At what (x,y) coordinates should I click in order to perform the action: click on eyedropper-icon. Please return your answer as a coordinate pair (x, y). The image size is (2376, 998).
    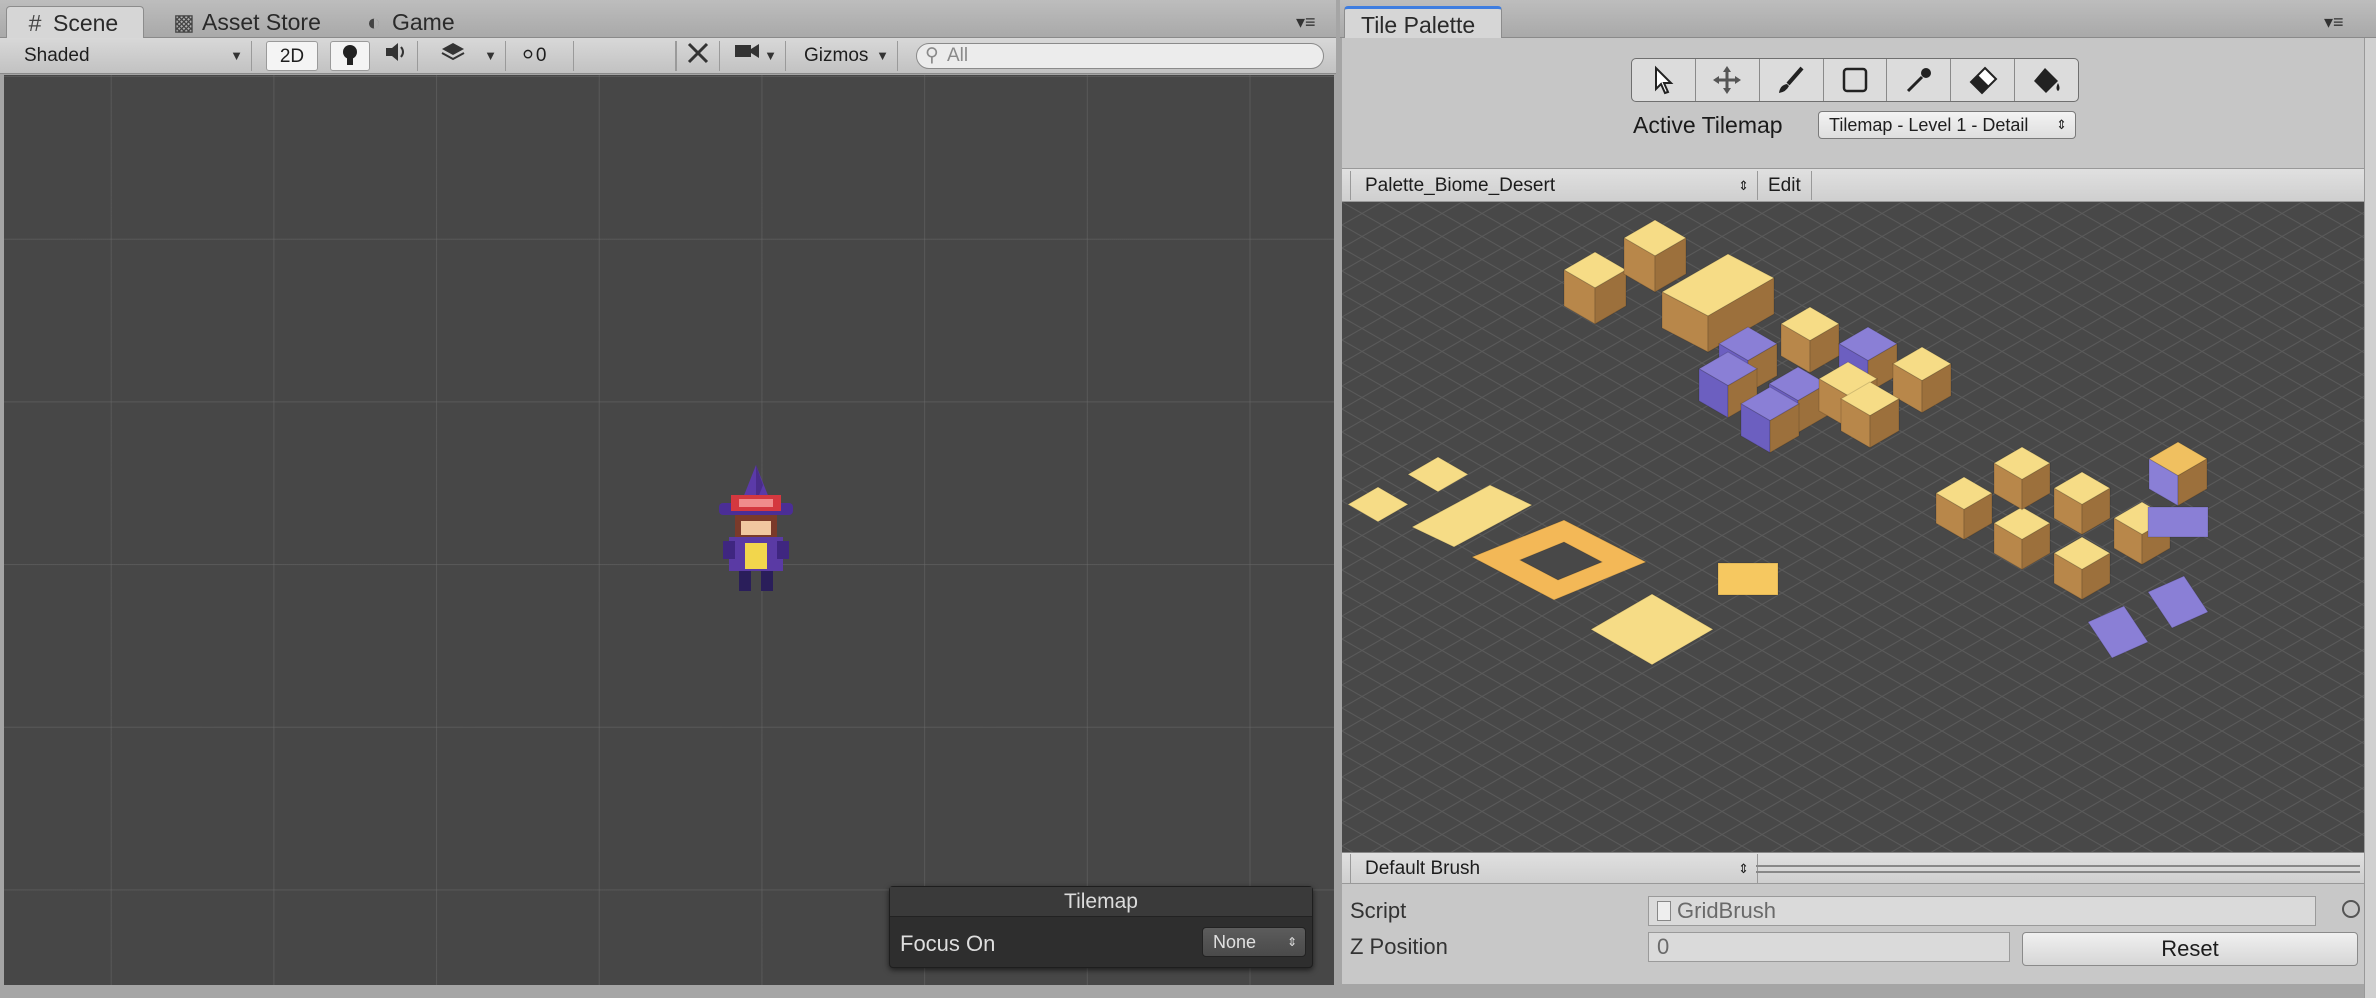
    Looking at the image, I should click on (1918, 80).